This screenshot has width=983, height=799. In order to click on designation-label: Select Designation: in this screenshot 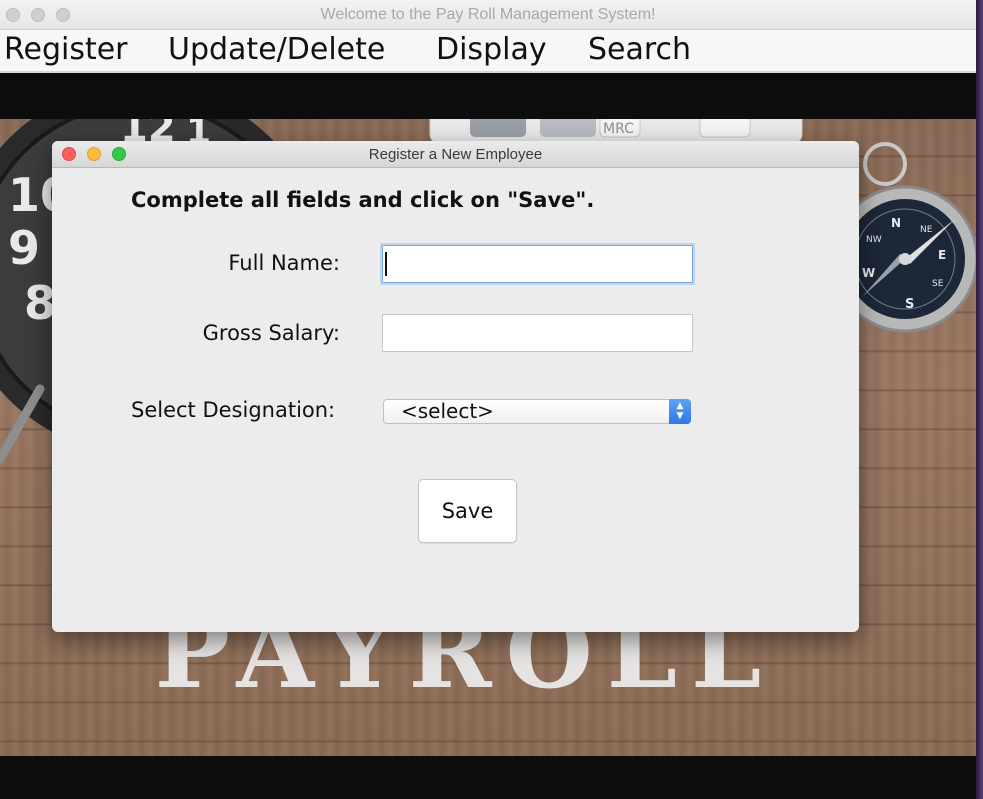, I will do `click(233, 410)`.